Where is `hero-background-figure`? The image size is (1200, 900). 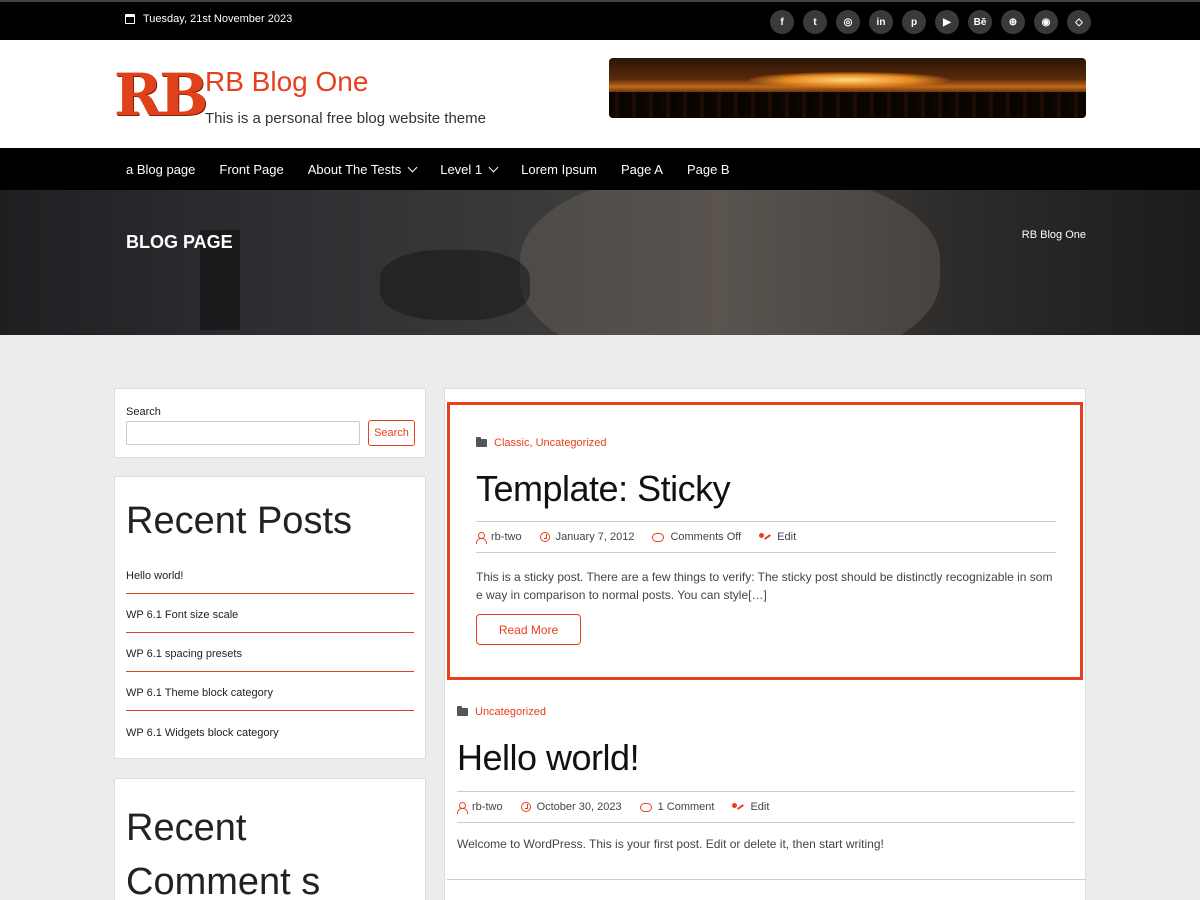
hero-background-figure is located at coordinates (730, 262).